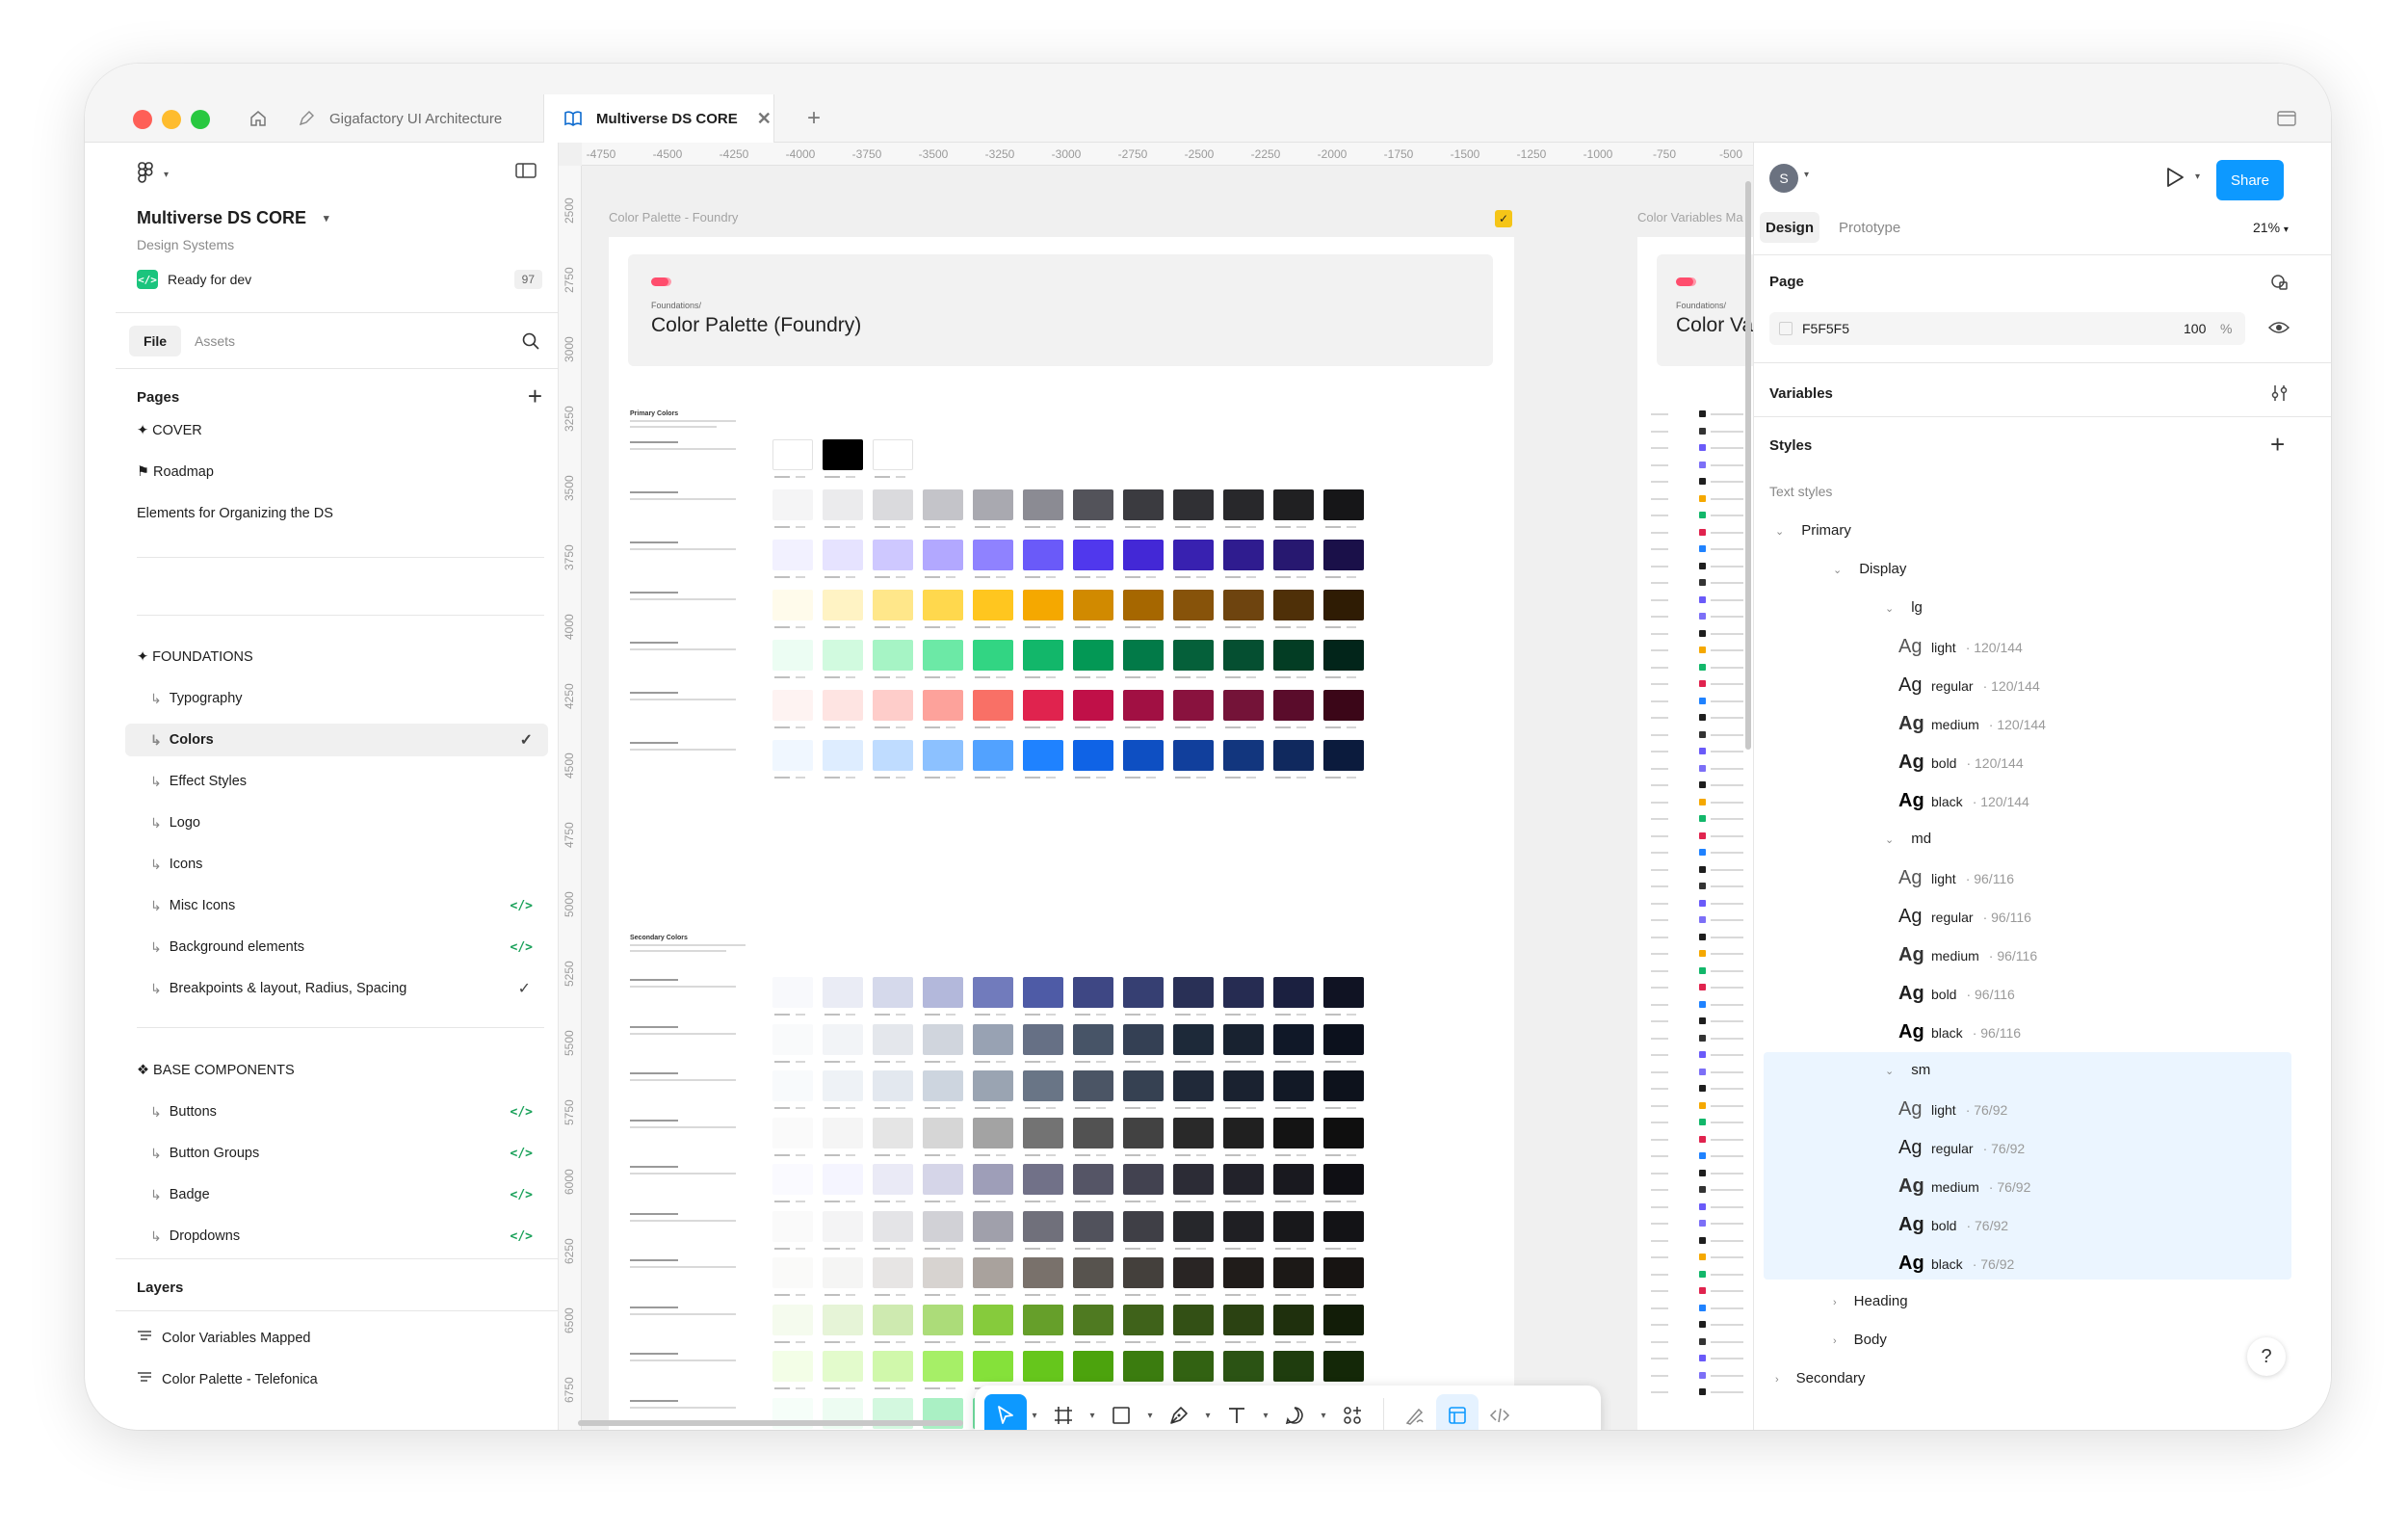  Describe the element at coordinates (341, 431) in the screenshot. I see `page-item: ✦ COVER` at that location.